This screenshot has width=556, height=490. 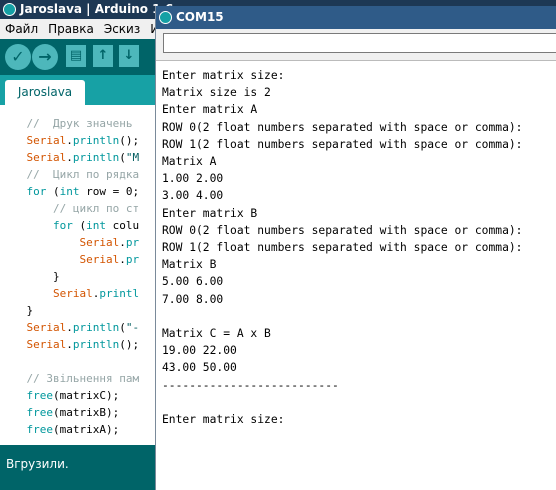 I want to click on code-token: // Друк значень, so click(x=66, y=123).